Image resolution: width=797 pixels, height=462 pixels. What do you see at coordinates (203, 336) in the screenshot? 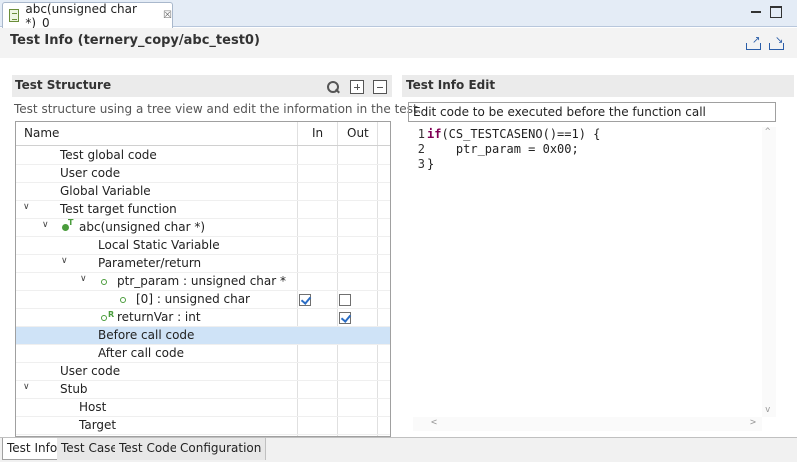
I see `tree-row-before-call-code: Before call code` at bounding box center [203, 336].